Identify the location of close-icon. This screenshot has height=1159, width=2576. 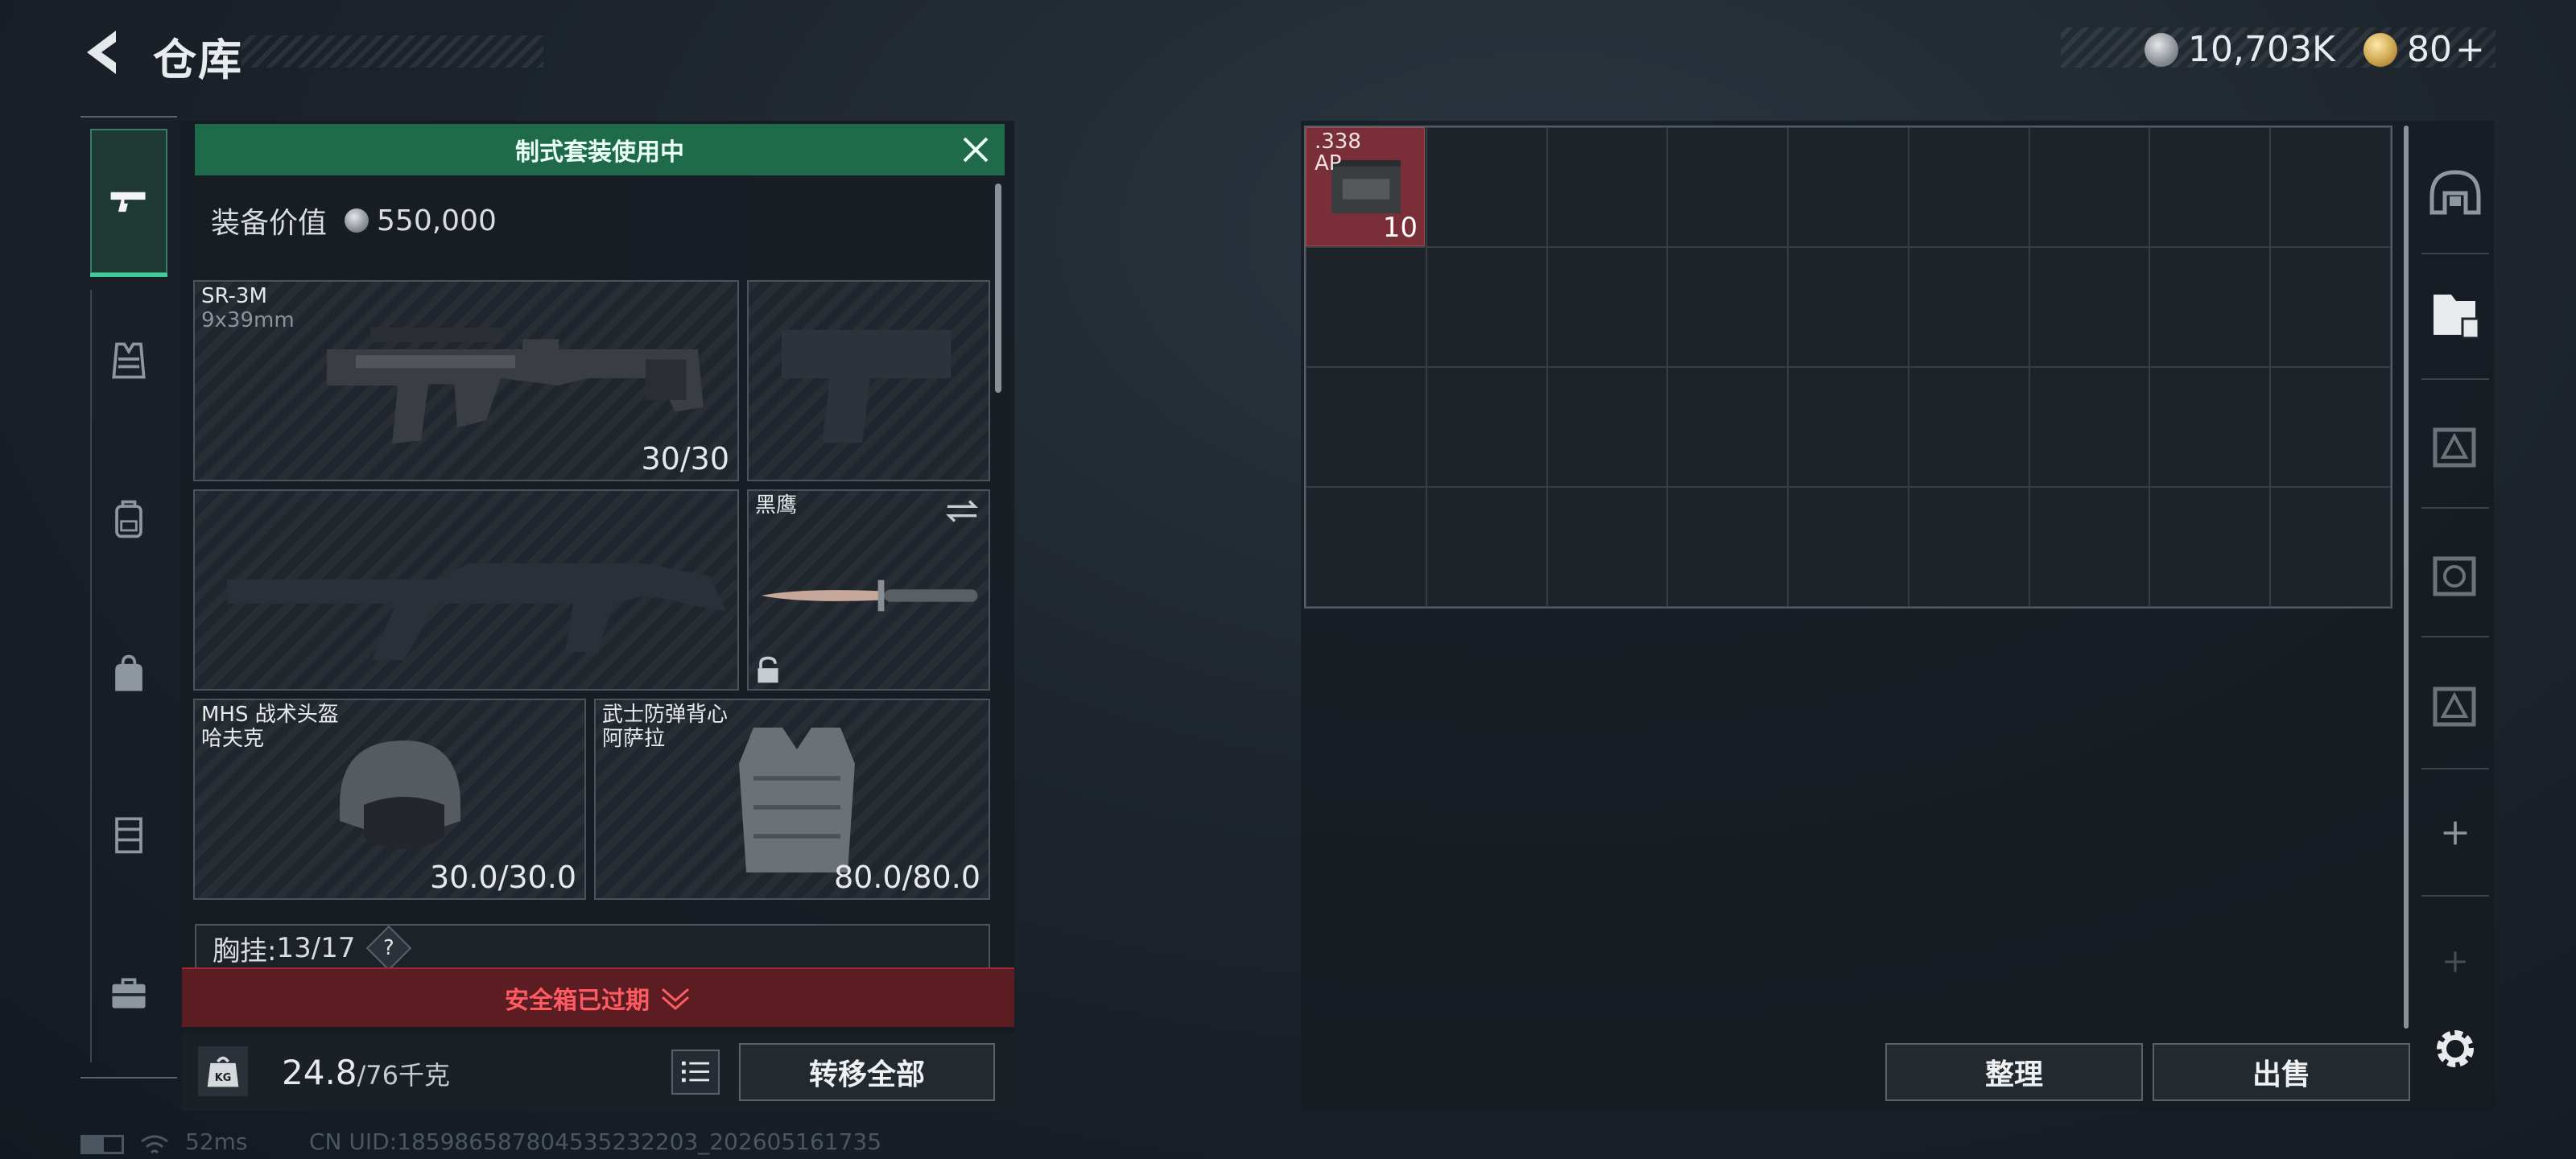
(975, 149).